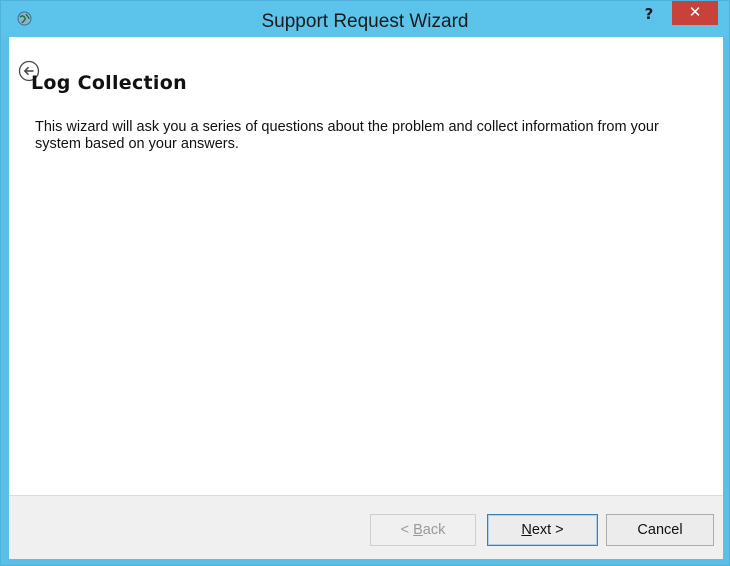 This screenshot has height=566, width=730. I want to click on title-bar: Support Request Wizard ? ✕, so click(365, 19).